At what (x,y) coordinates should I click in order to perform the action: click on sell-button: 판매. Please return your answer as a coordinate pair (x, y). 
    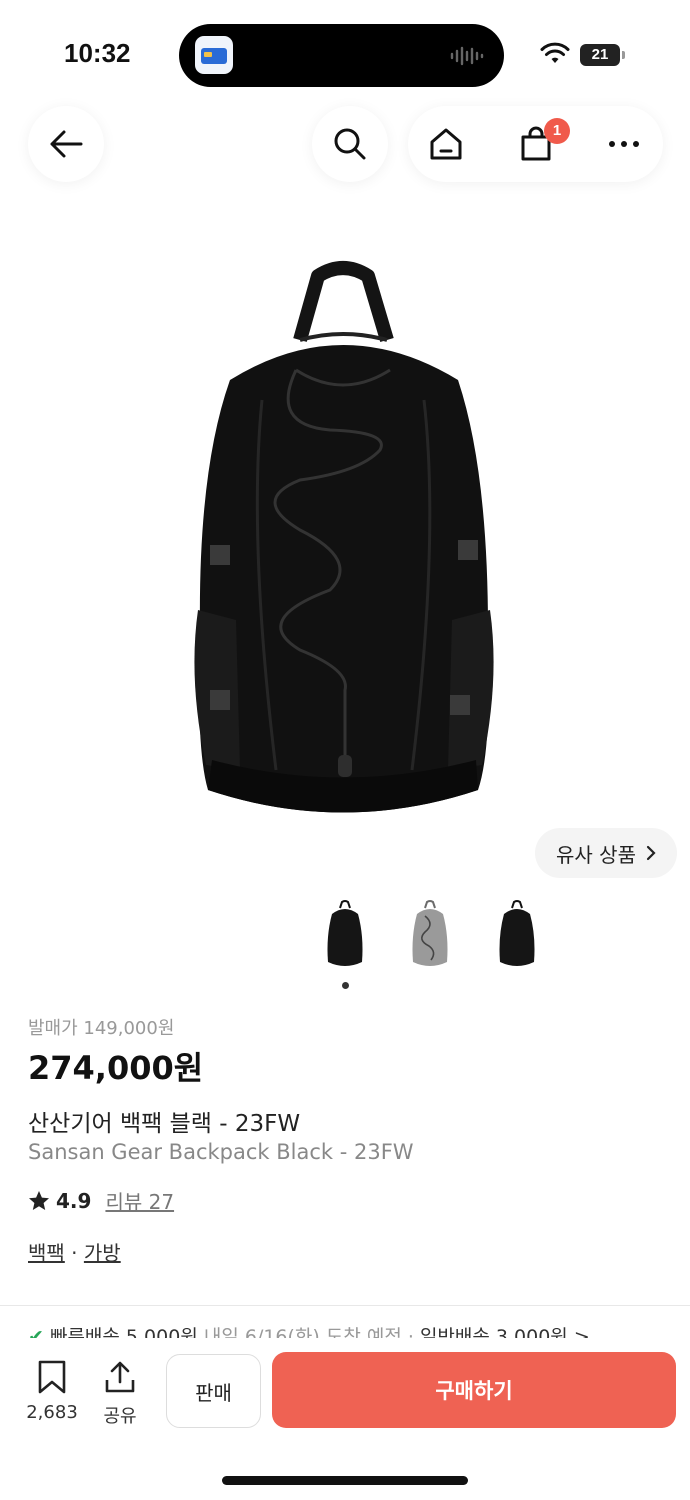
    Looking at the image, I should click on (213, 1391).